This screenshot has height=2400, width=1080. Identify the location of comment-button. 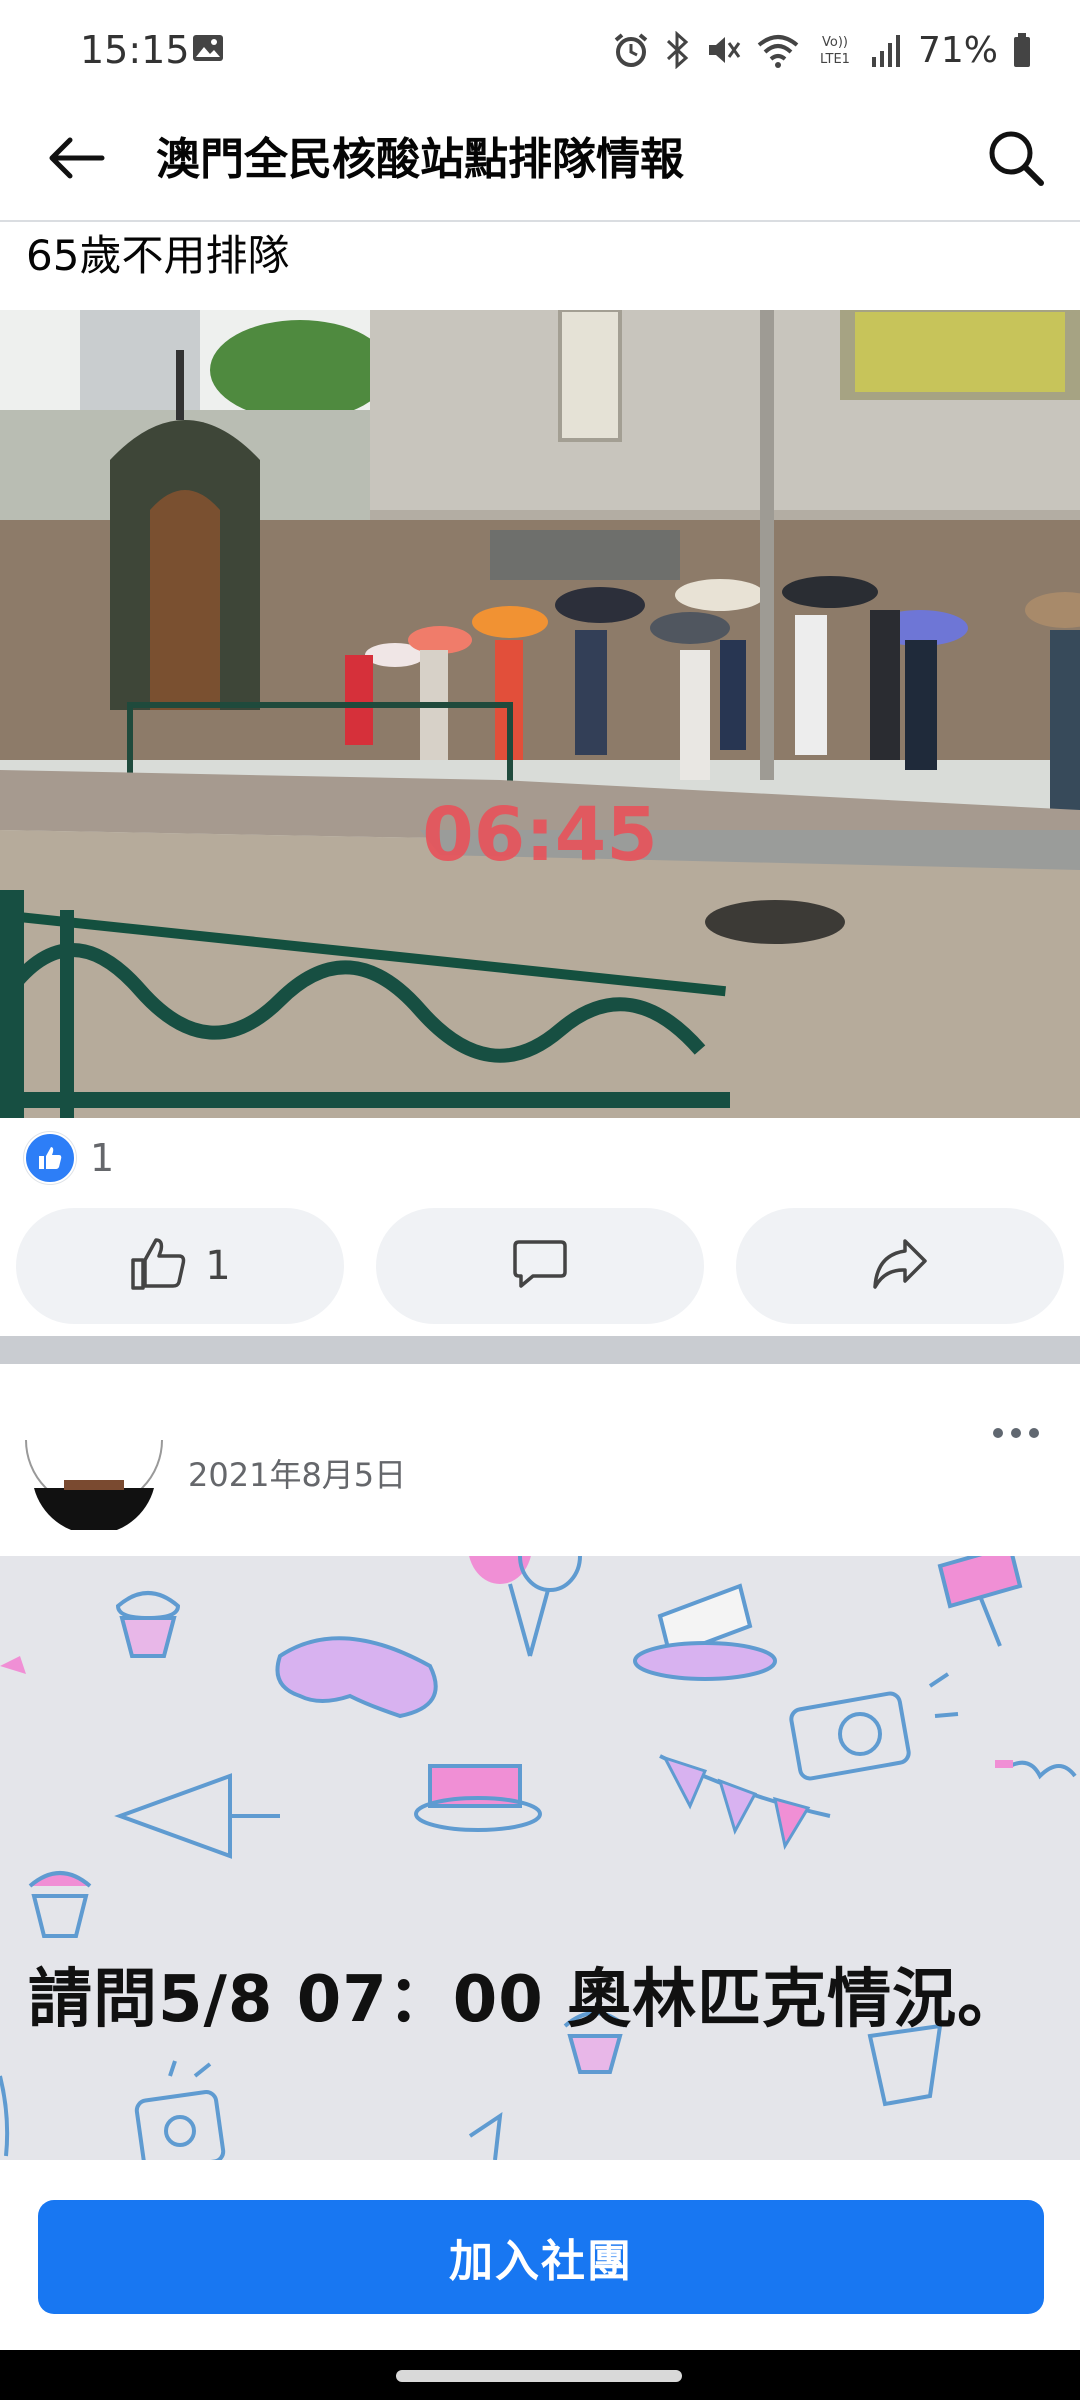
(540, 1266).